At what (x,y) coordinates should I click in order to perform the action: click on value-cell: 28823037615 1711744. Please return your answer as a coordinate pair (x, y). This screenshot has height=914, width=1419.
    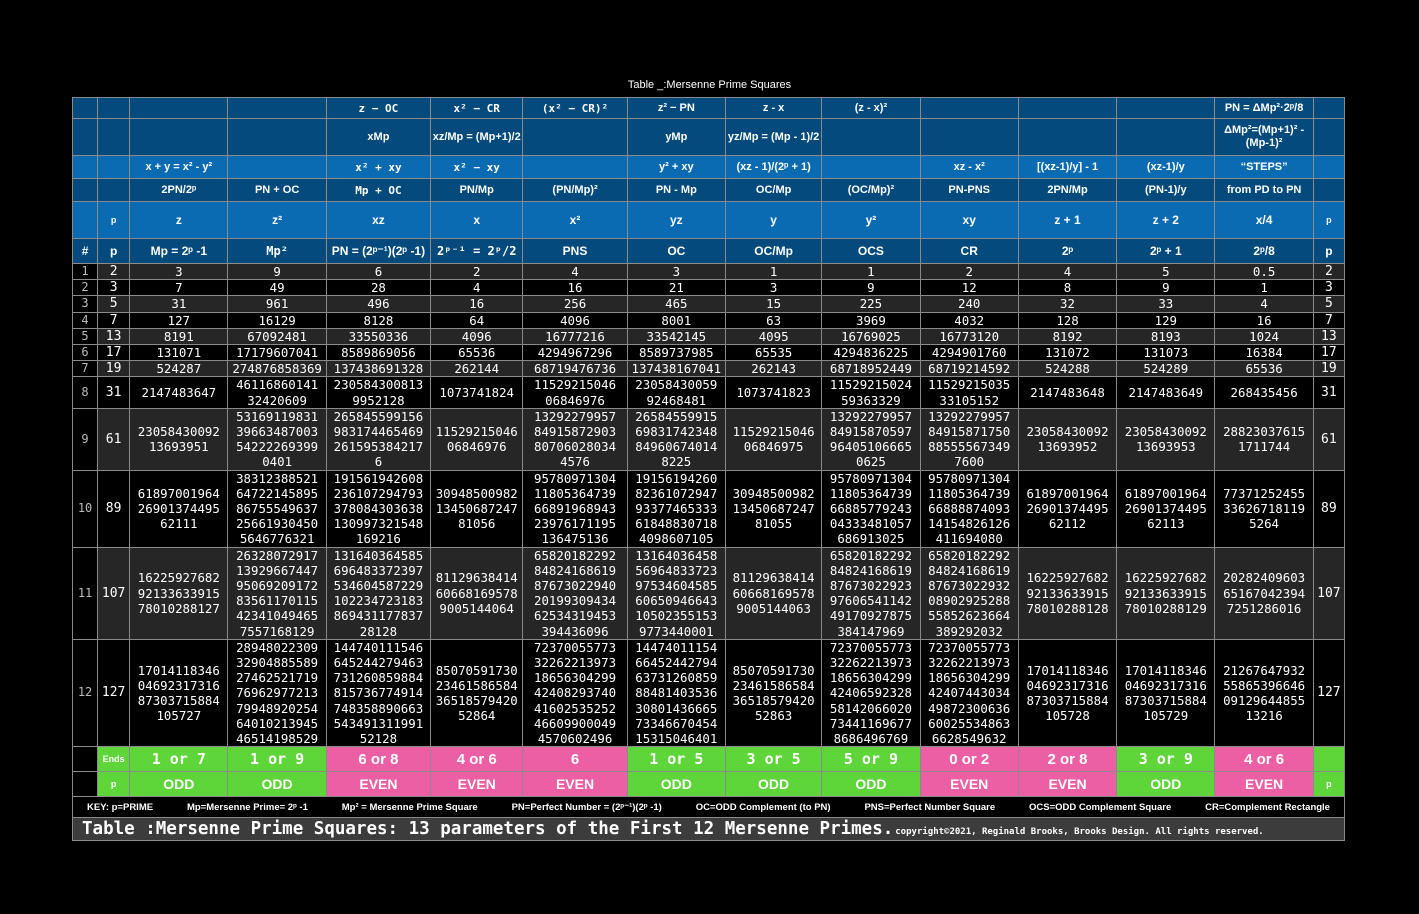
    Looking at the image, I should click on (1264, 439).